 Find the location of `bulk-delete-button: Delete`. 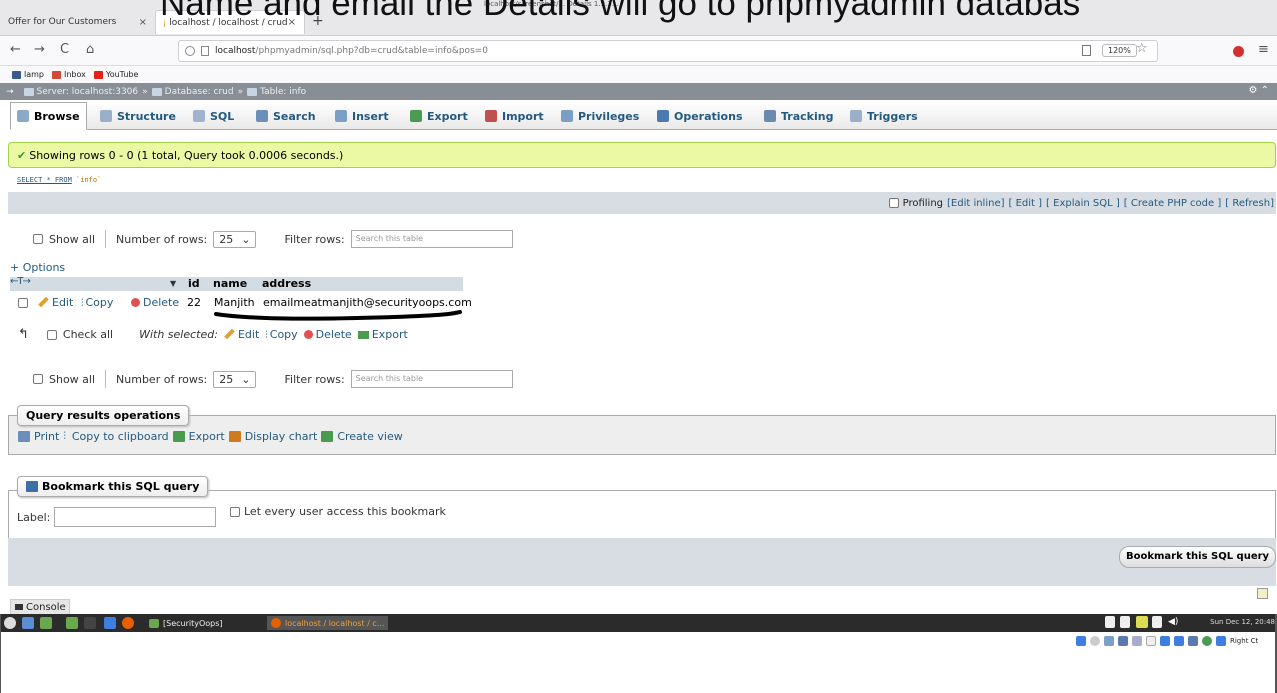

bulk-delete-button: Delete is located at coordinates (327, 334).